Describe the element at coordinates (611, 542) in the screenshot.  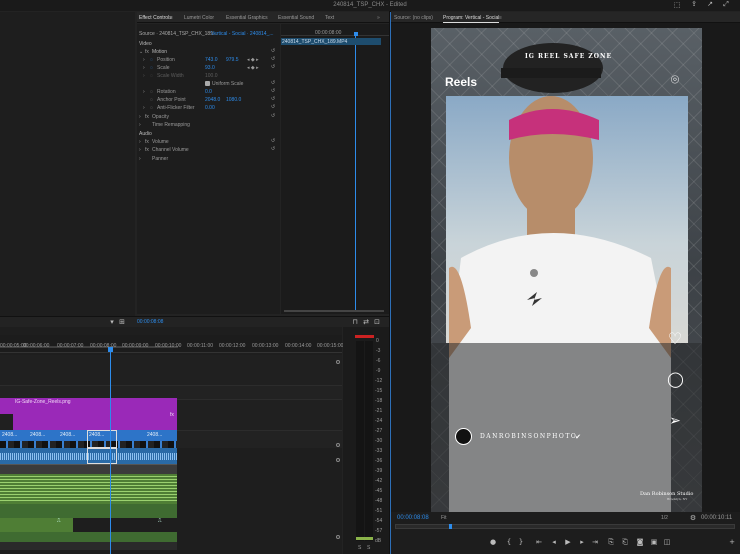
I see `insert-icon: ⎘` at that location.